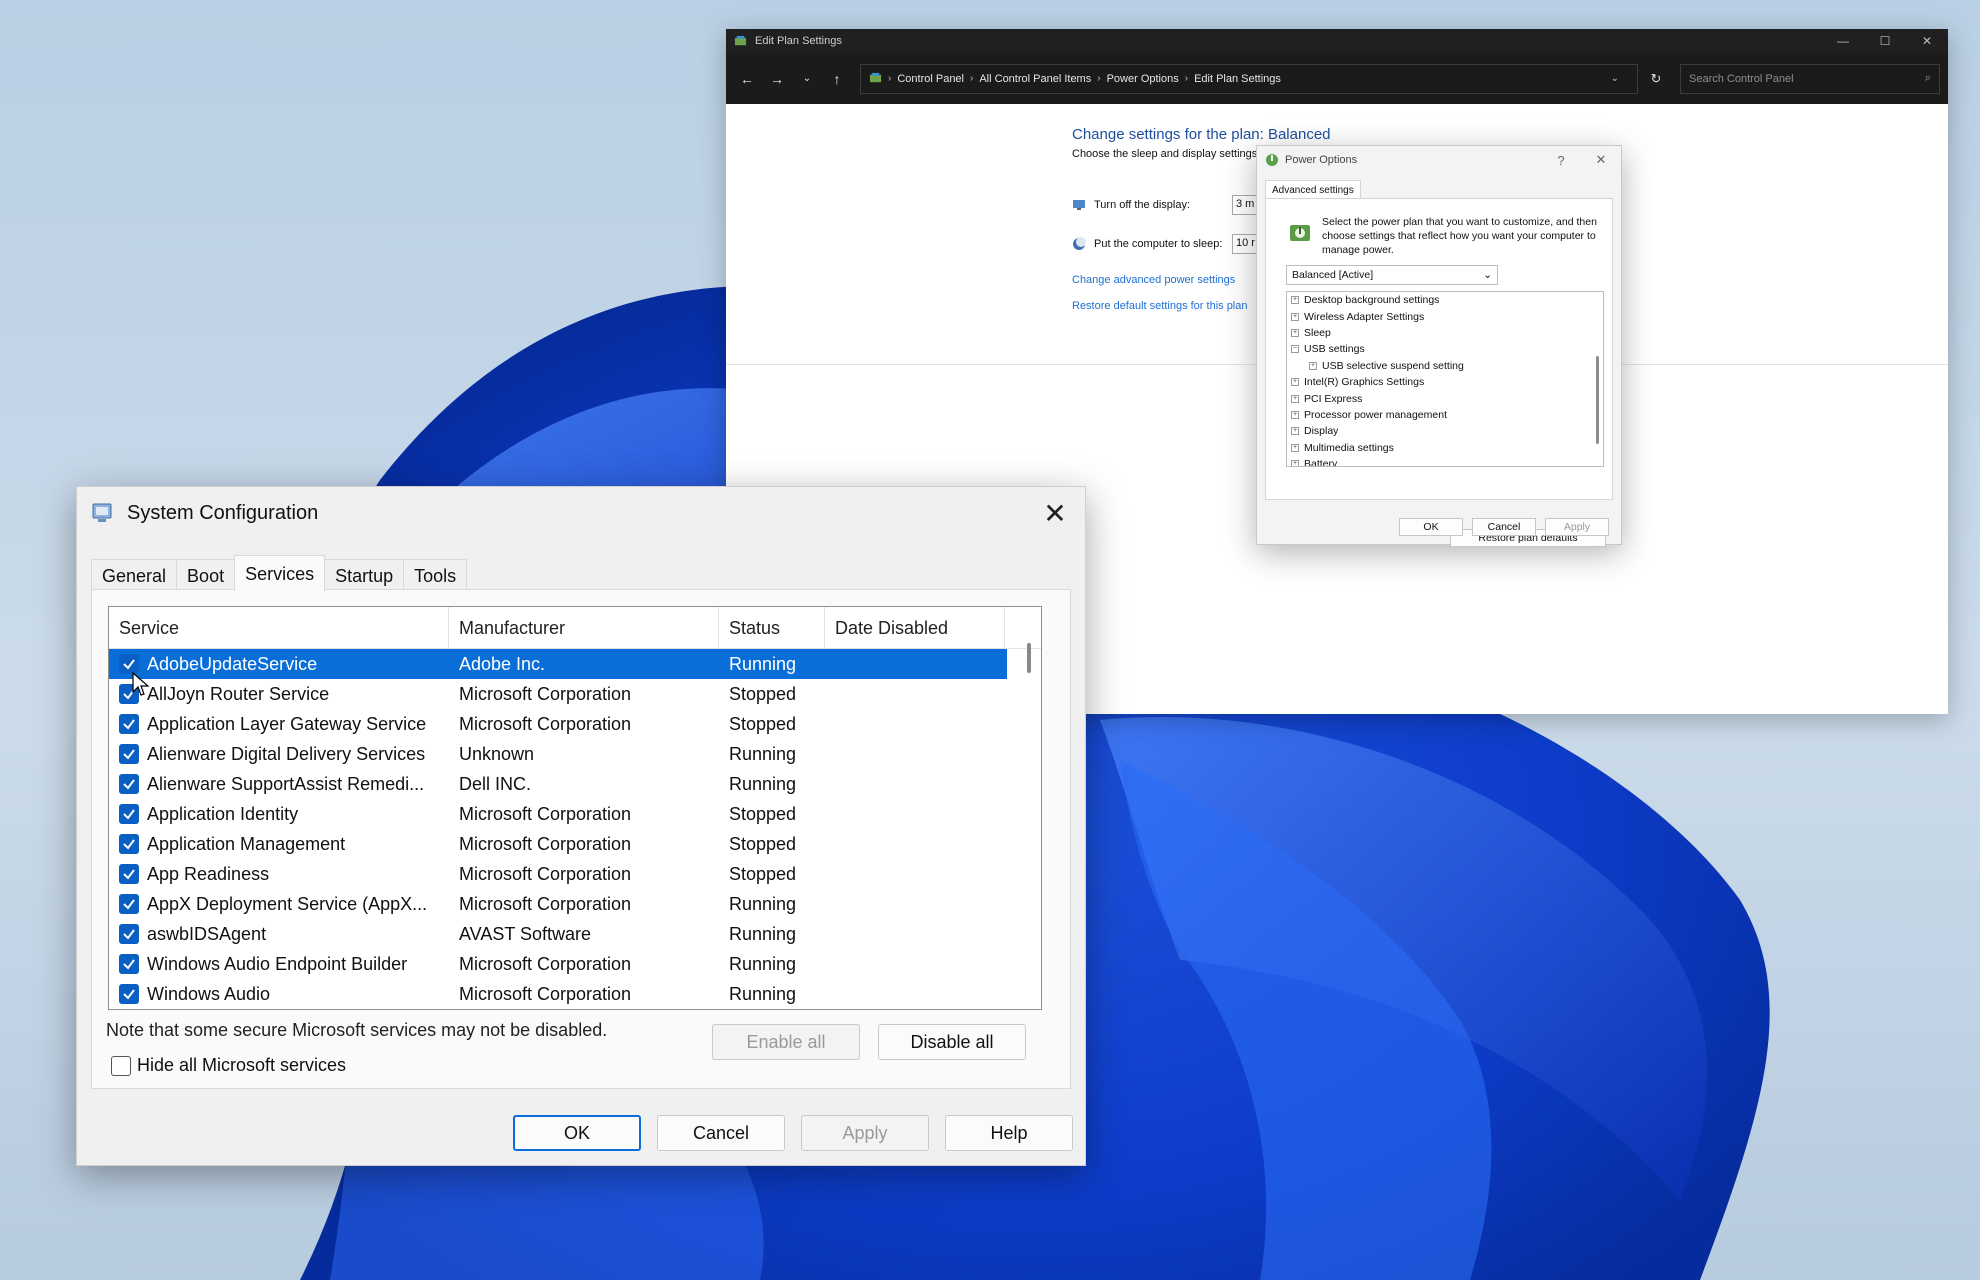 The width and height of the screenshot is (1980, 1280). Describe the element at coordinates (915, 628) in the screenshot. I see `column-date-disabled: Date Disabled` at that location.